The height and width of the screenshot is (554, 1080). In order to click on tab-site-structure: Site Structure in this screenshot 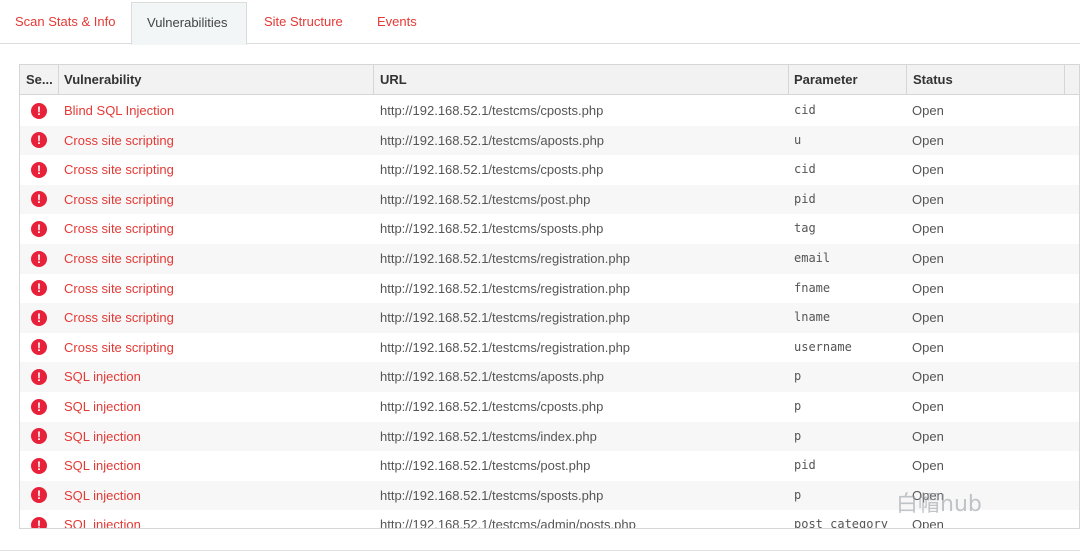, I will do `click(303, 23)`.